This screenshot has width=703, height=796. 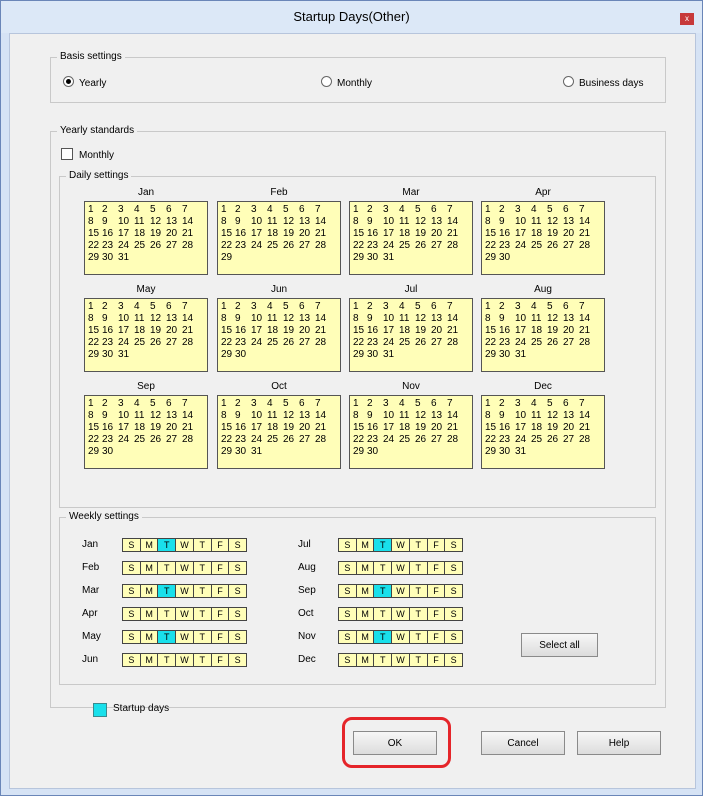 I want to click on cancel-button: Cancel, so click(x=523, y=743).